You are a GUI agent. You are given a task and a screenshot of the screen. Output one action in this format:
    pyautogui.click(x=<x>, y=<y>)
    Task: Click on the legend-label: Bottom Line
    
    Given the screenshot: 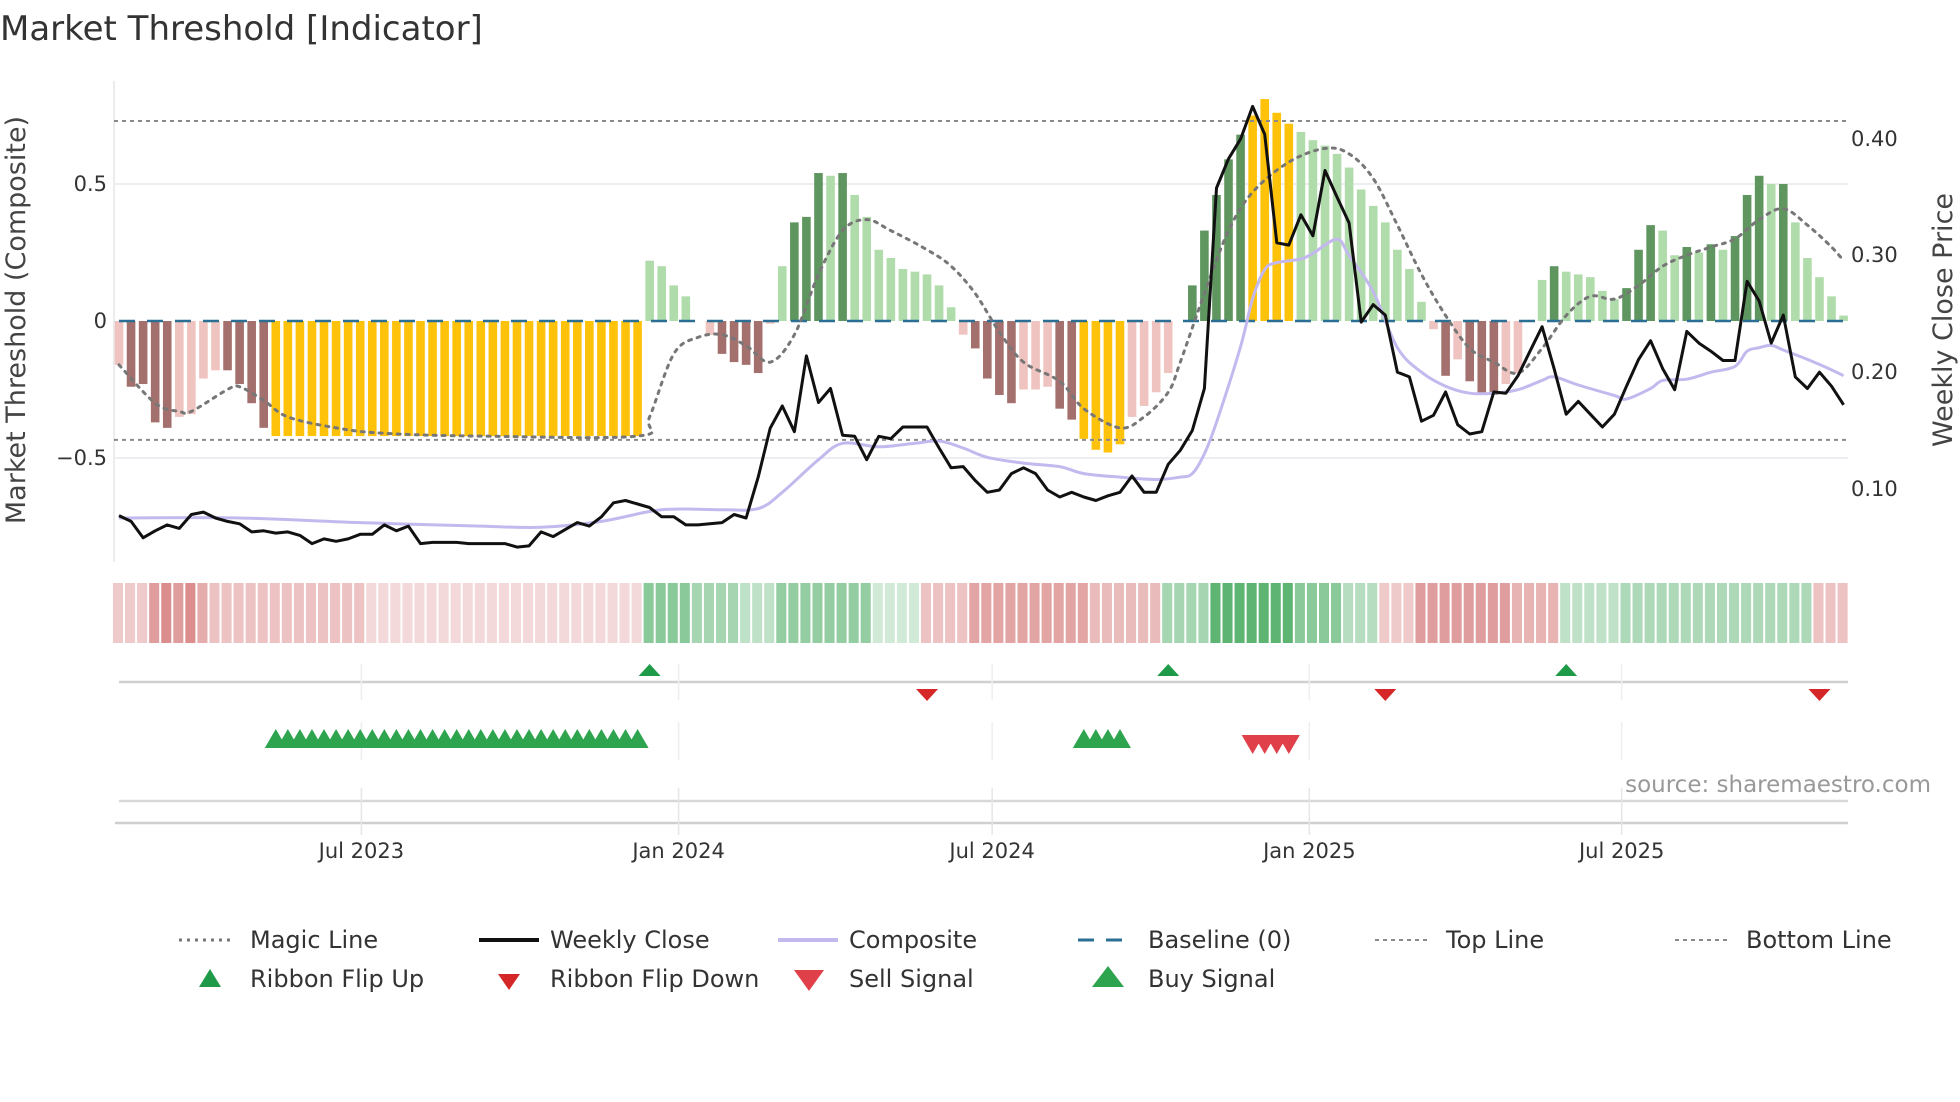 What is the action you would take?
    pyautogui.click(x=1819, y=940)
    